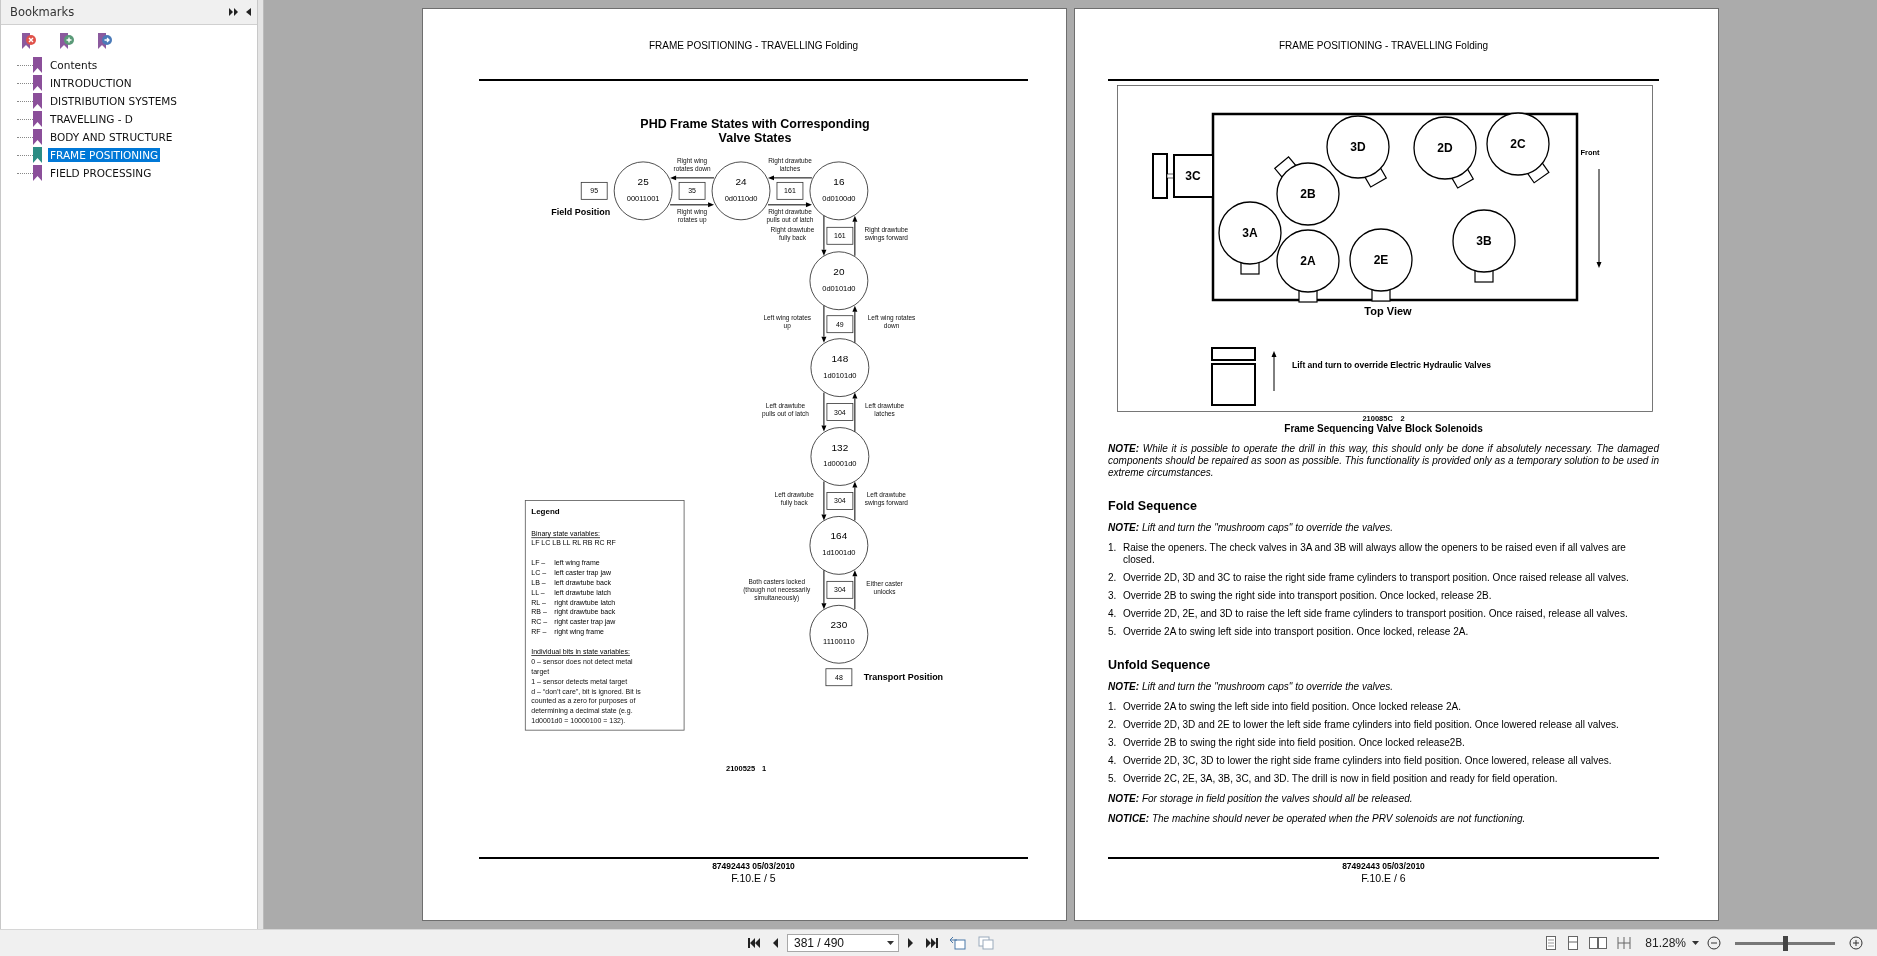  What do you see at coordinates (1341, 779) in the screenshot?
I see `step-text: Override 2C, 2E, 3A, 3B, 3C, and 3D. The drill is now in field position and ready for field operation.` at bounding box center [1341, 779].